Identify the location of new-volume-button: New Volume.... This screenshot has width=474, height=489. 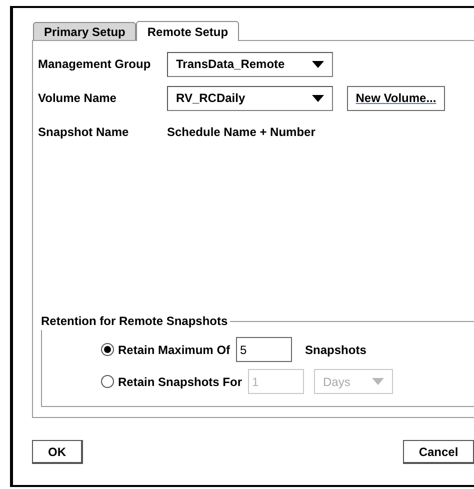
(396, 98).